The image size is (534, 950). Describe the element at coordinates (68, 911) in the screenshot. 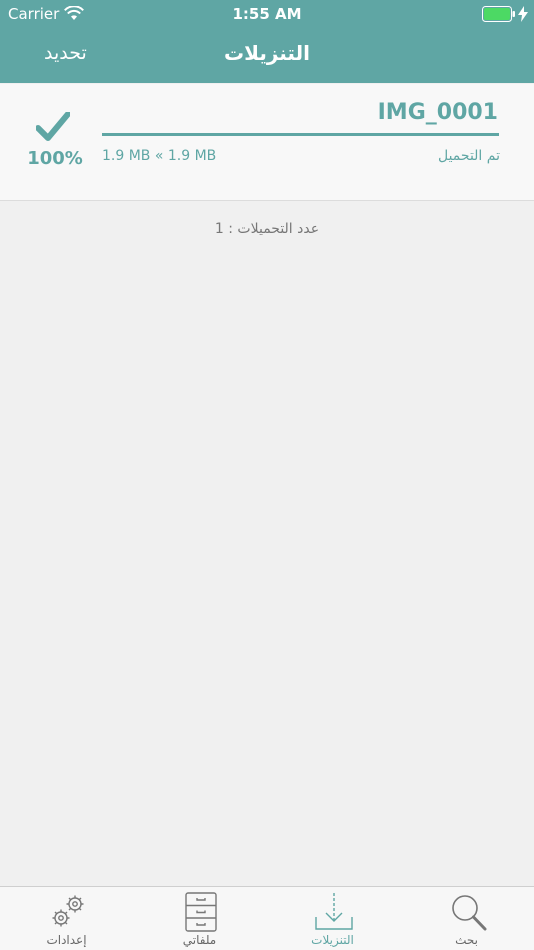

I see `gears-icon` at that location.